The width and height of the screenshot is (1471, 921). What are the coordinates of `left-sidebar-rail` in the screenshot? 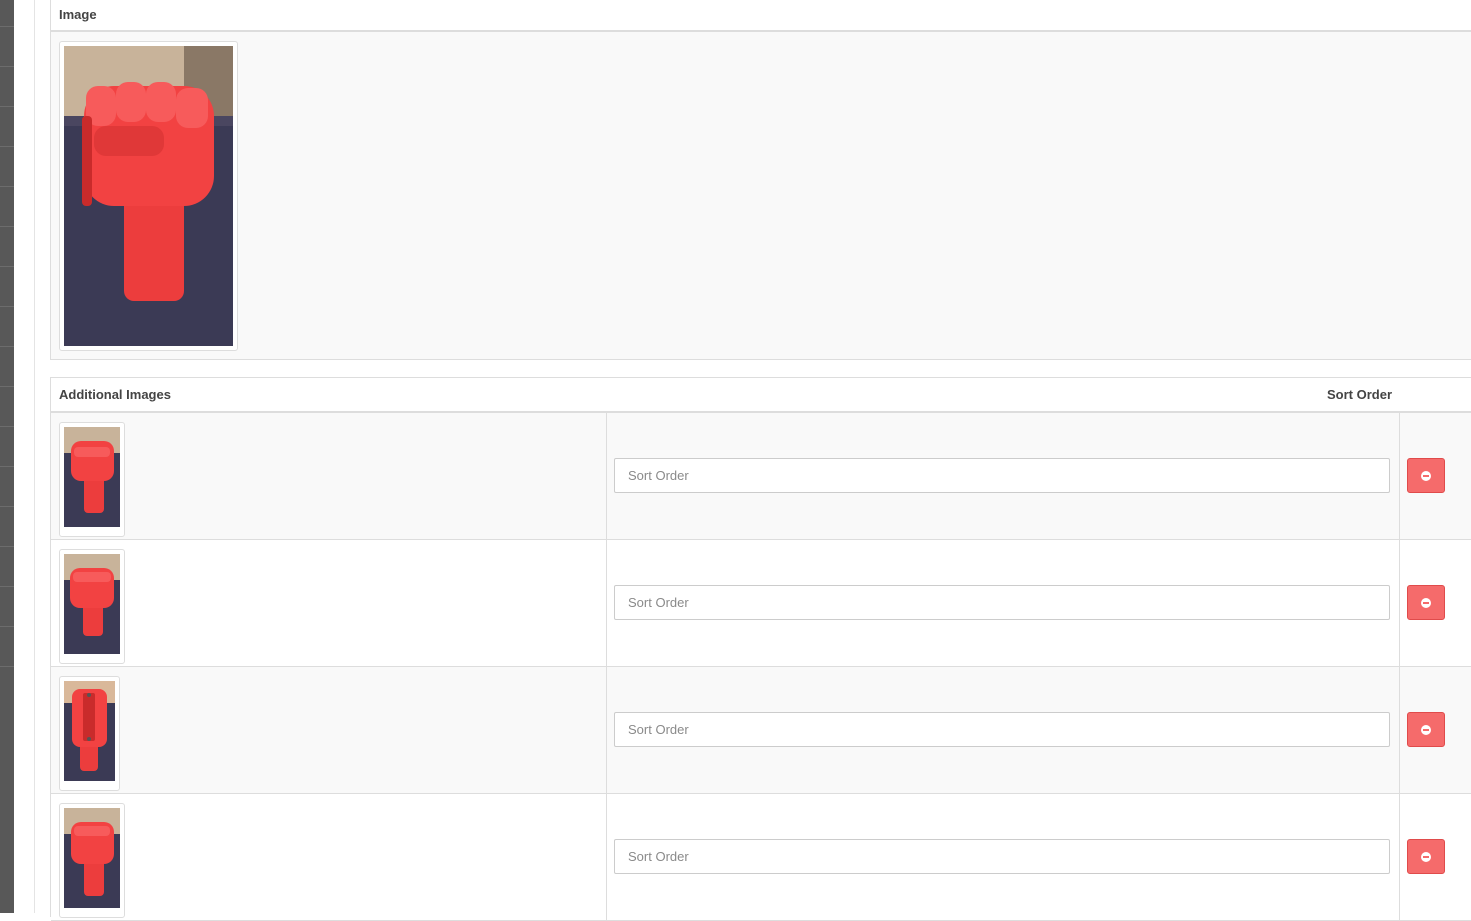 It's located at (7, 456).